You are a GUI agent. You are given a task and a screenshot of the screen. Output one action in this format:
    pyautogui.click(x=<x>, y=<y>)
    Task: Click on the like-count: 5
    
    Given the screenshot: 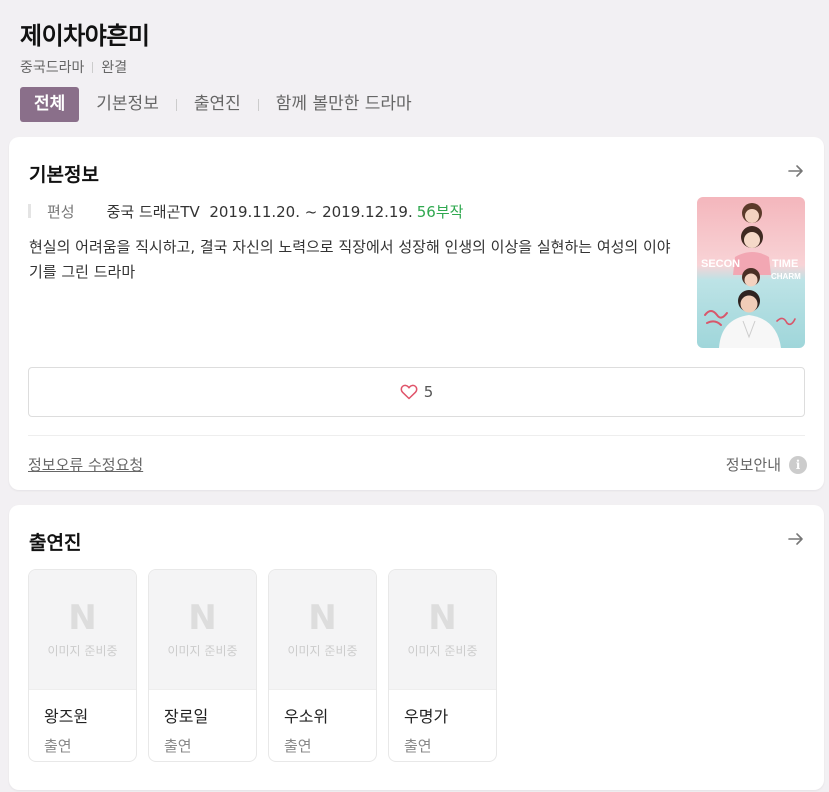 What is the action you would take?
    pyautogui.click(x=428, y=392)
    